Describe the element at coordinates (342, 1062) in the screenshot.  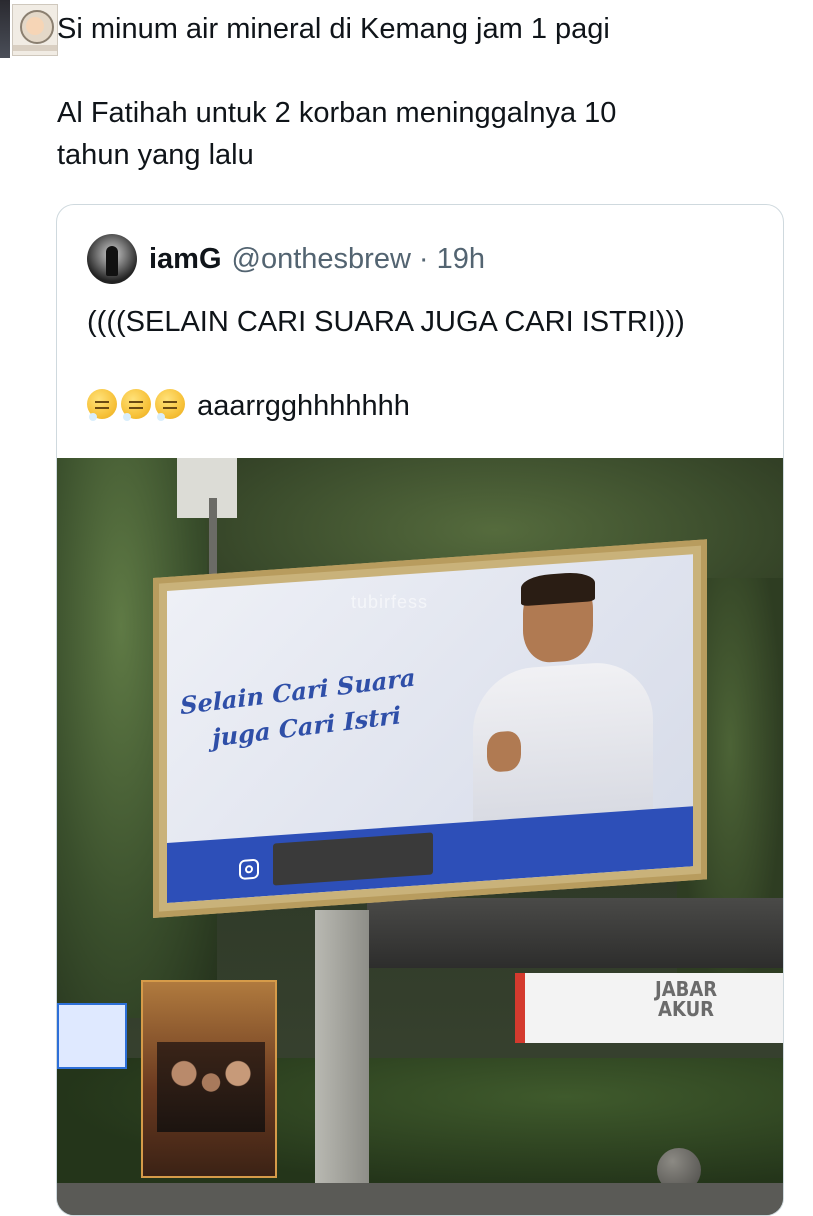
I see `billboard-post` at that location.